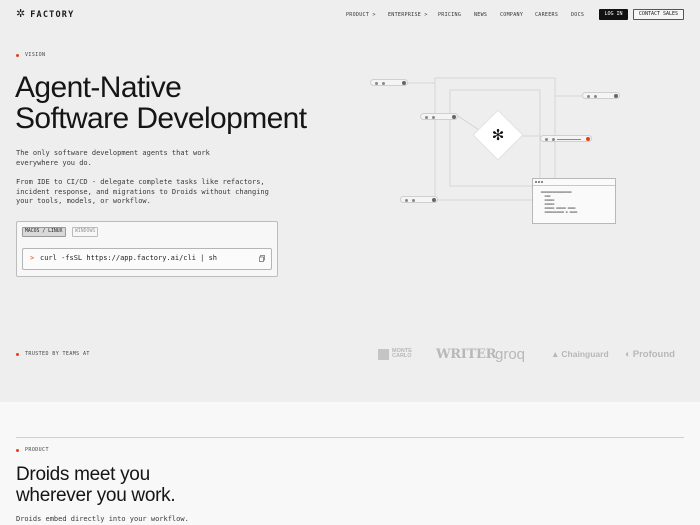 This screenshot has height=525, width=700. What do you see at coordinates (498, 135) in the screenshot?
I see `droid-icon: ✻` at bounding box center [498, 135].